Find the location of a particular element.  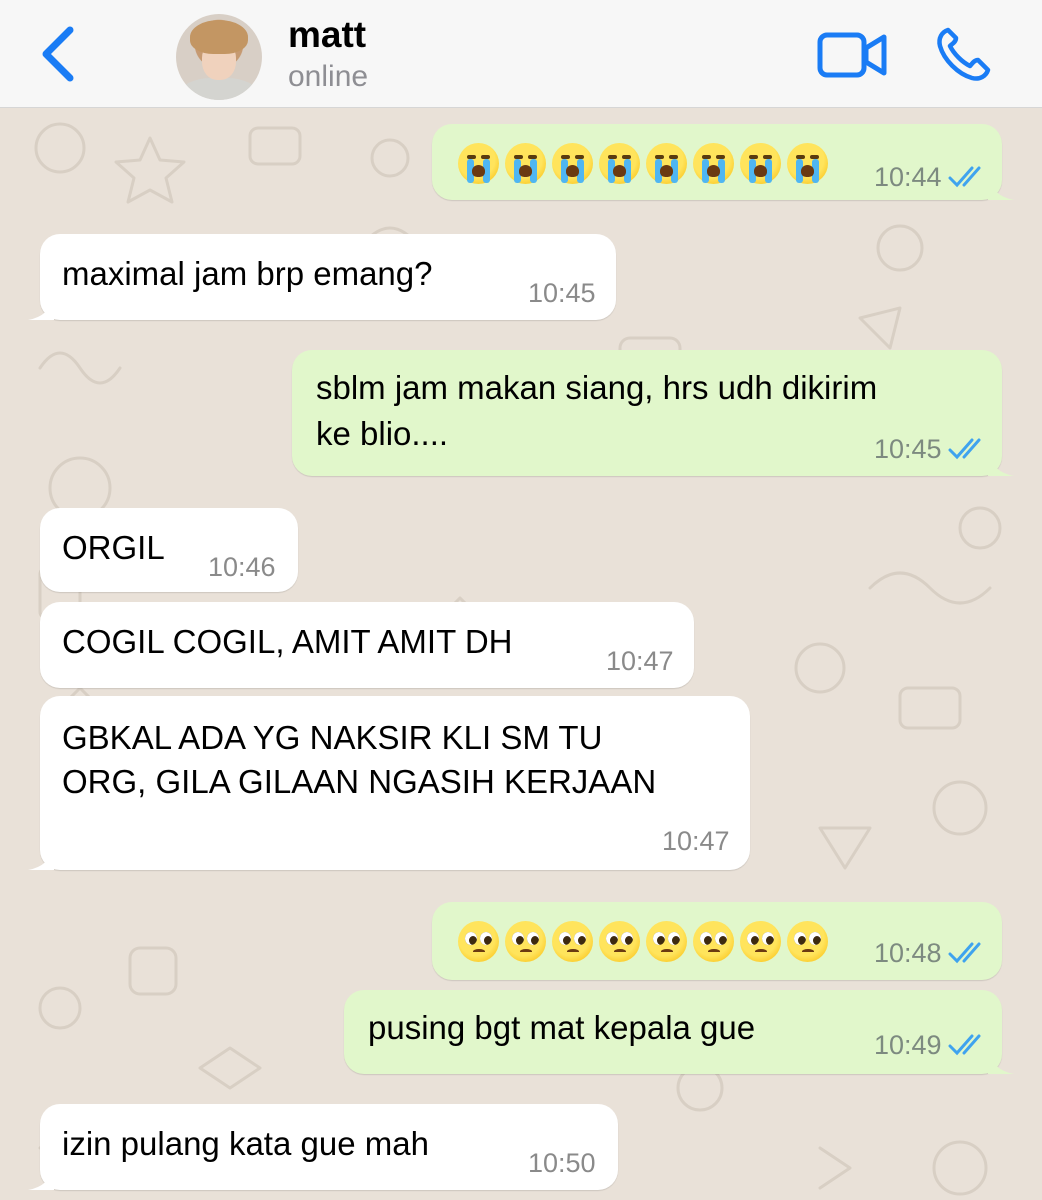

message-bubble-outgoing: pusing bgt mat kepala gue 10:49 is located at coordinates (679, 1032).